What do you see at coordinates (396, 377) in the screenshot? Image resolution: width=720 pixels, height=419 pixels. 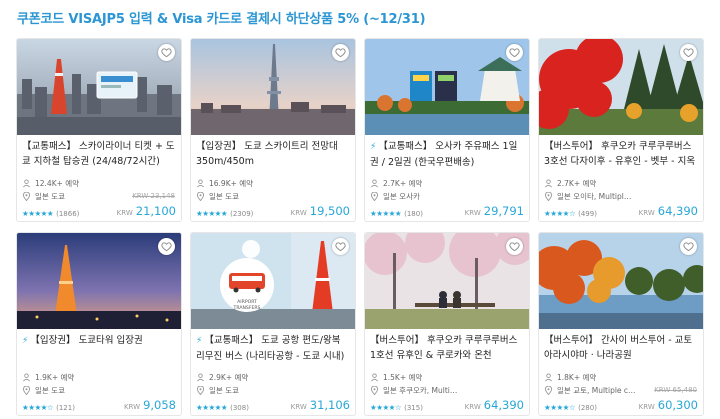 I see `booking-count: 1.5K+ 예약` at bounding box center [396, 377].